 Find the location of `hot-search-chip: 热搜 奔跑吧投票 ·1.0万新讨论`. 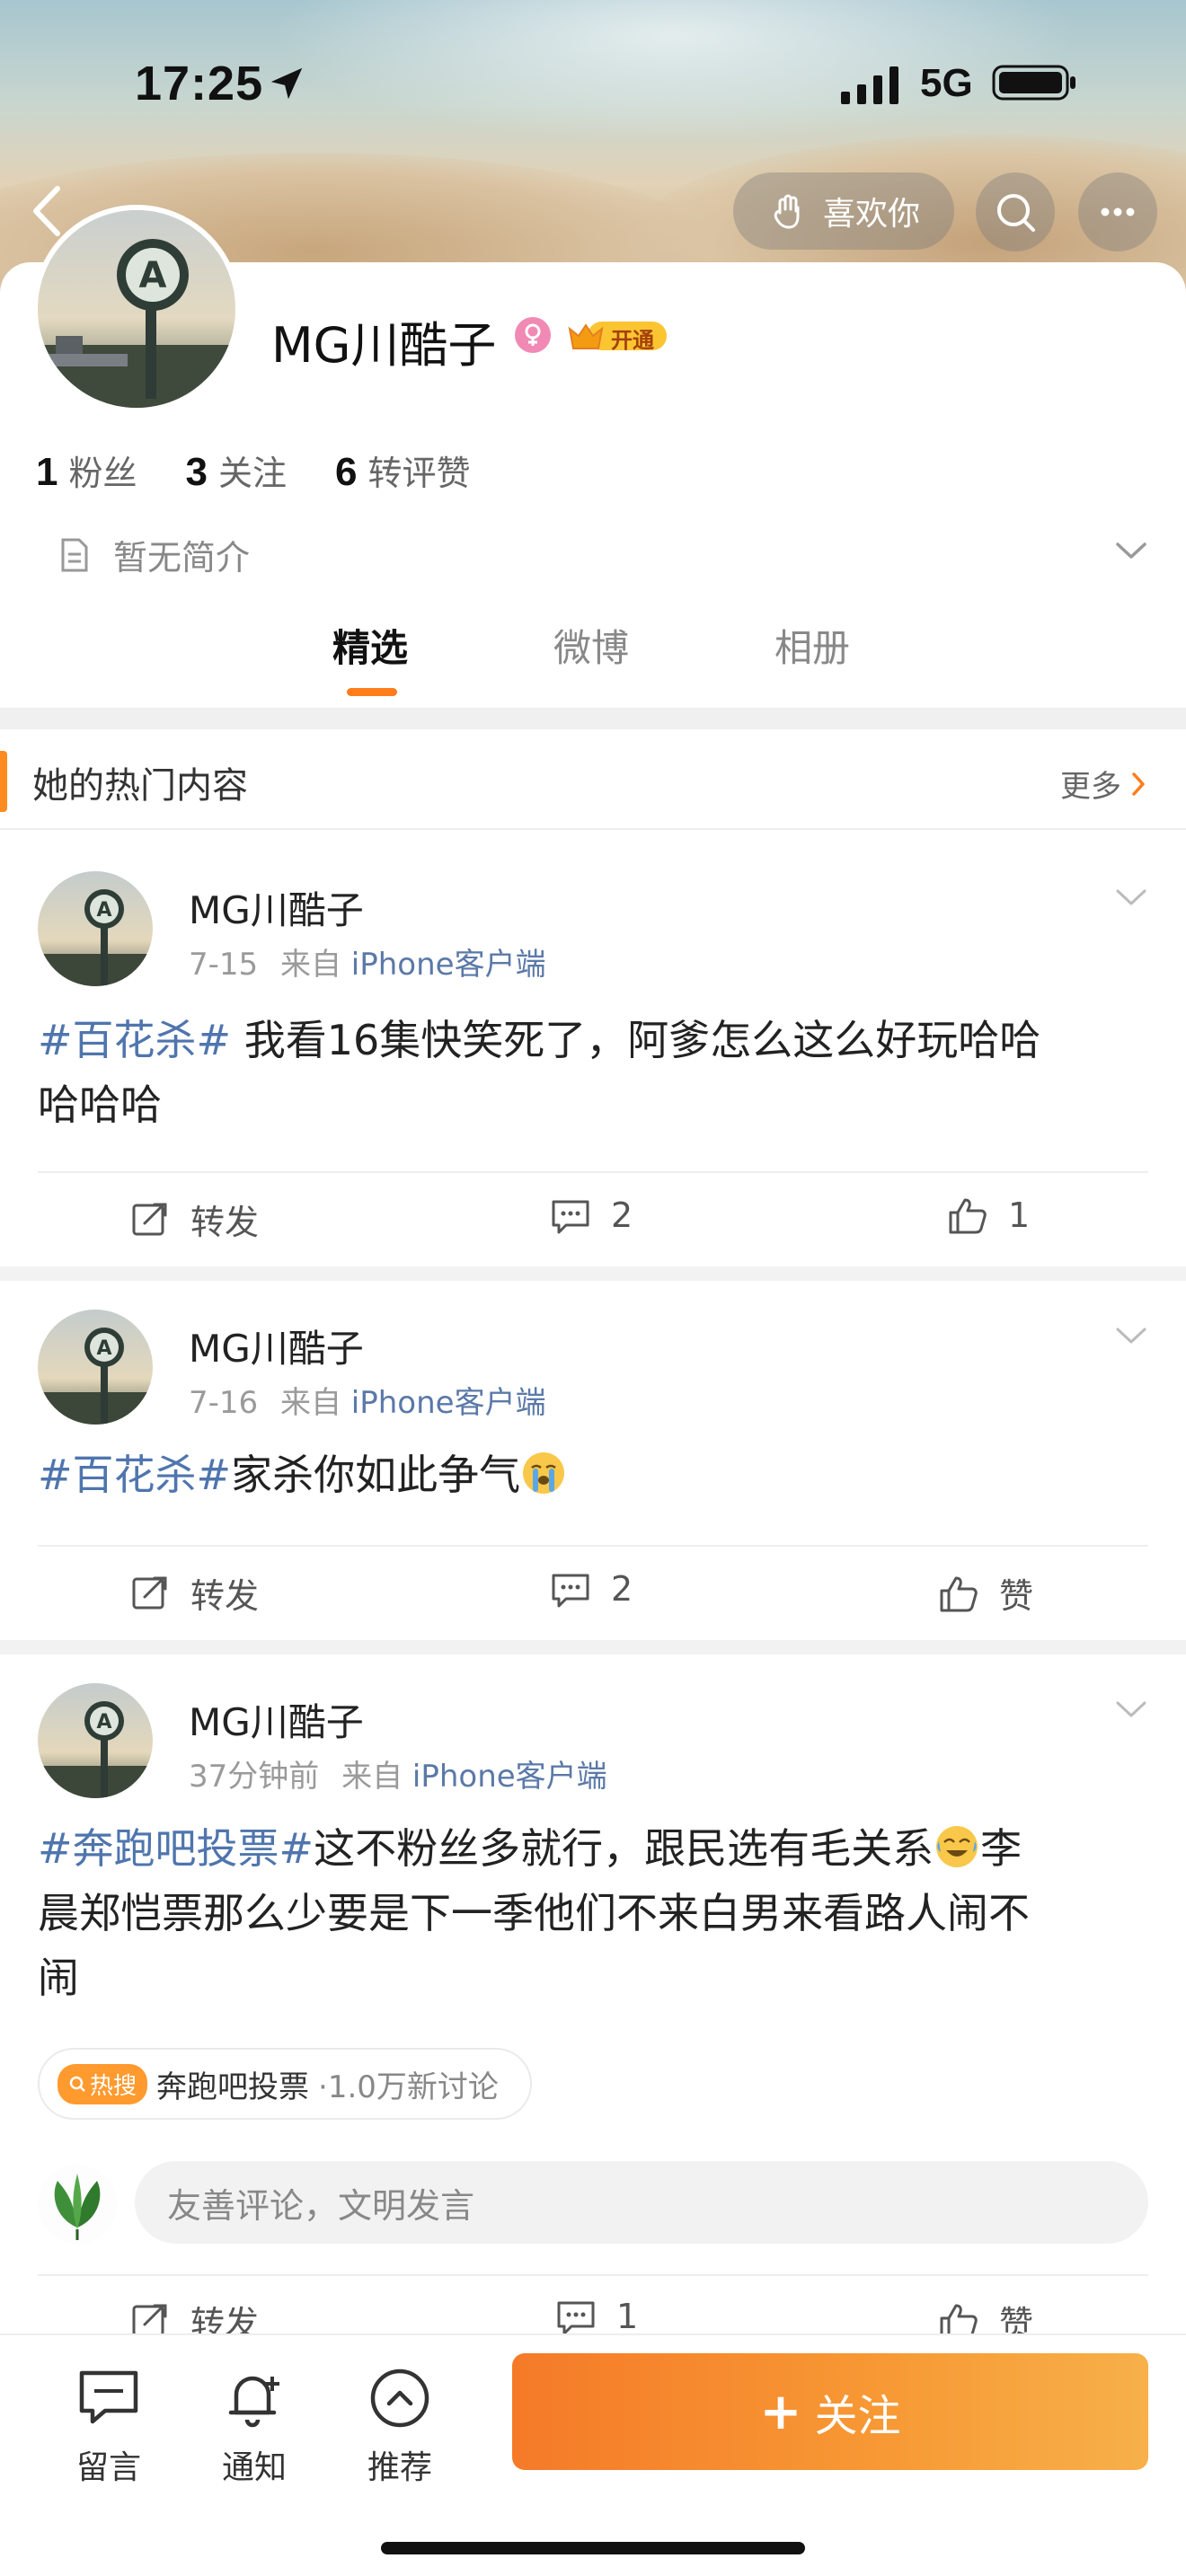

hot-search-chip: 热搜 奔跑吧投票 ·1.0万新讨论 is located at coordinates (285, 2084).